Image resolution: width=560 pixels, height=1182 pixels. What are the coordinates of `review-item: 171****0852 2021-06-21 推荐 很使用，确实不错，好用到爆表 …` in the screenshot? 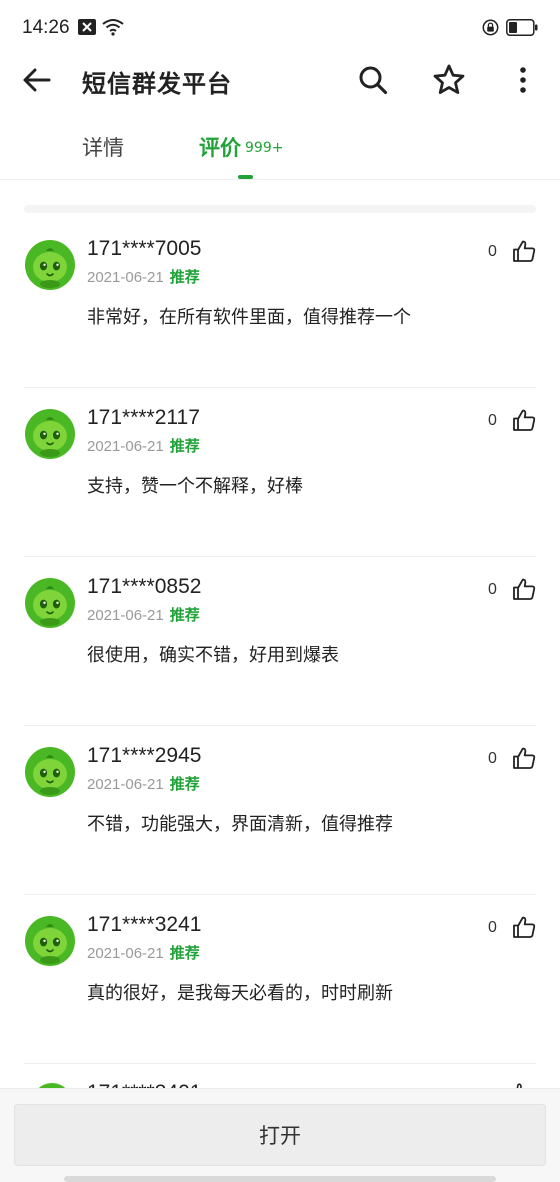 It's located at (280, 641).